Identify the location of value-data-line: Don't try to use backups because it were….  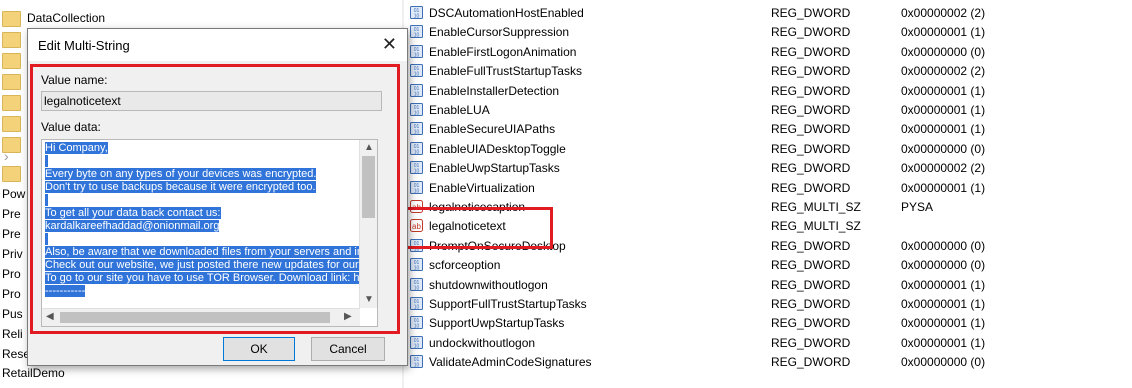
(180, 187).